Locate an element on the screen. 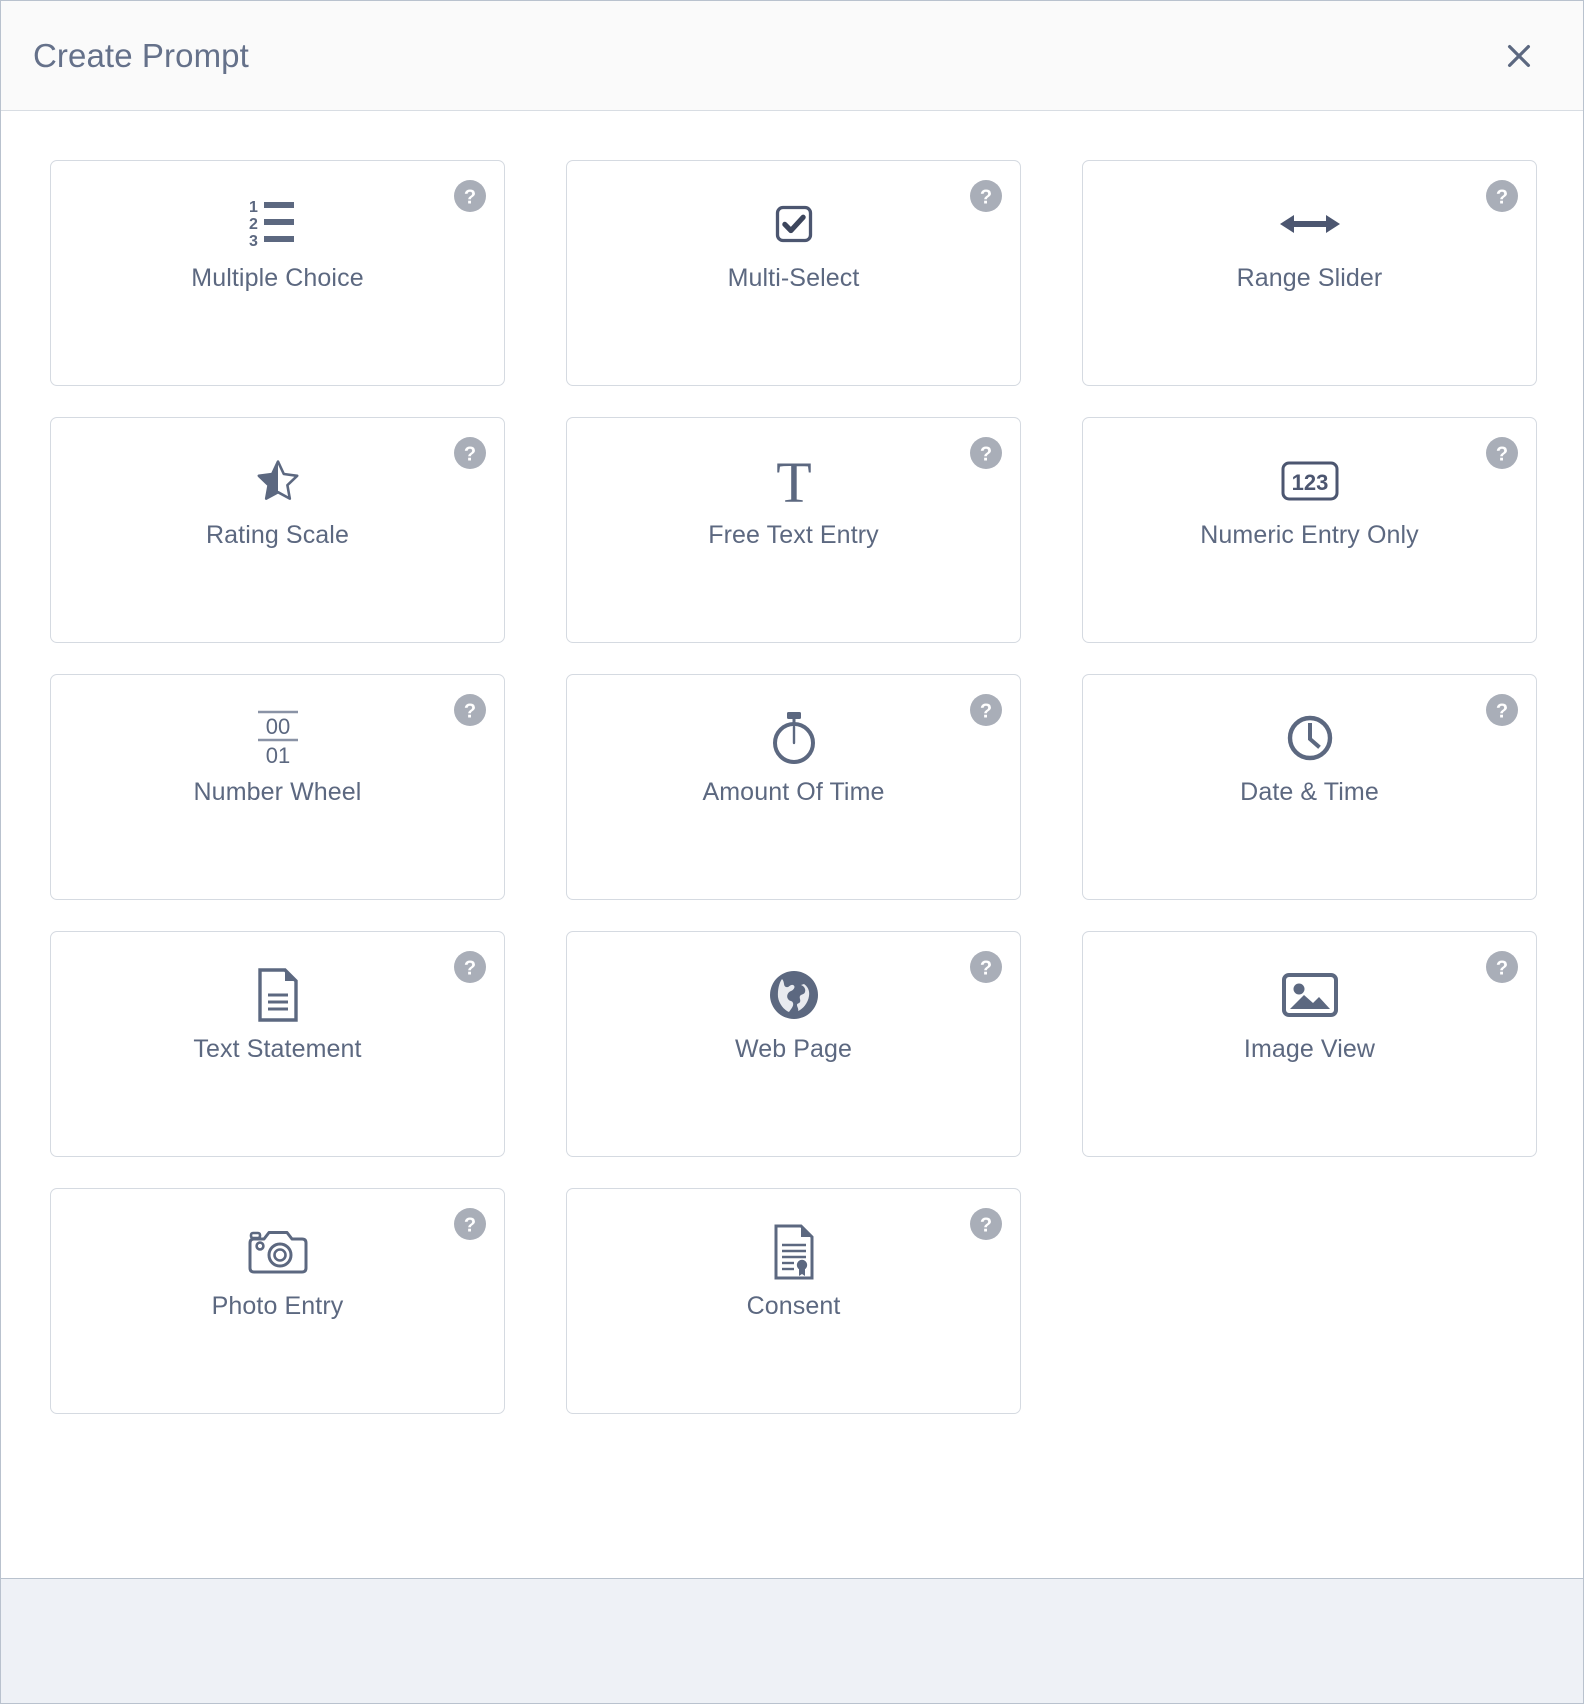 This screenshot has height=1704, width=1584. prompt-type-label: Multi-Select is located at coordinates (793, 278).